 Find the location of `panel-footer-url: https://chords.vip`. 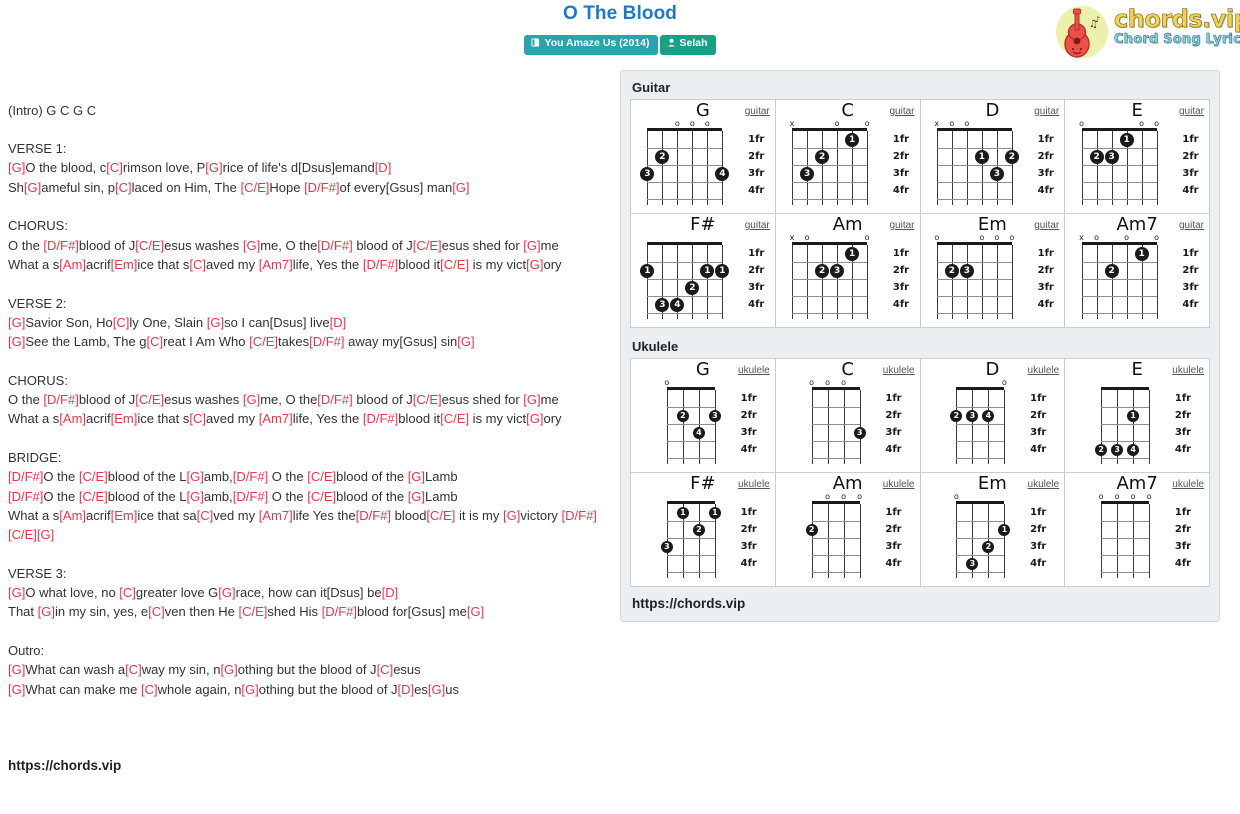

panel-footer-url: https://chords.vip is located at coordinates (921, 603).